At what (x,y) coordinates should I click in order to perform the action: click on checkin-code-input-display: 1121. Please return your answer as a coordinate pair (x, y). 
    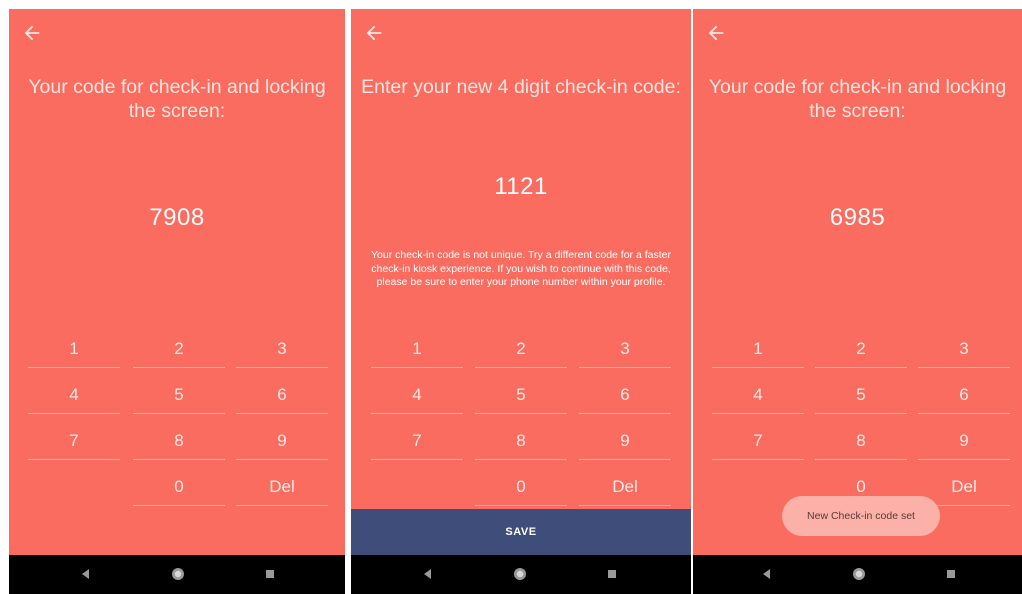
    Looking at the image, I should click on (521, 186).